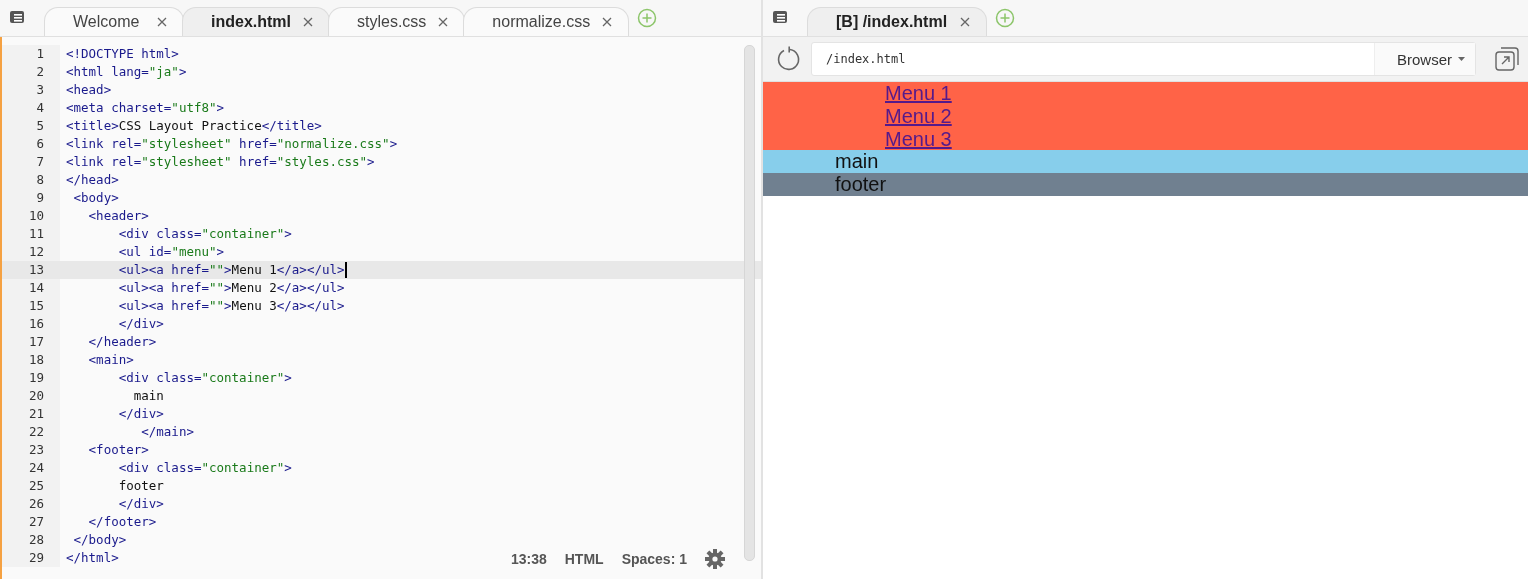 Image resolution: width=1528 pixels, height=579 pixels. I want to click on code-line: </head>, so click(92, 180).